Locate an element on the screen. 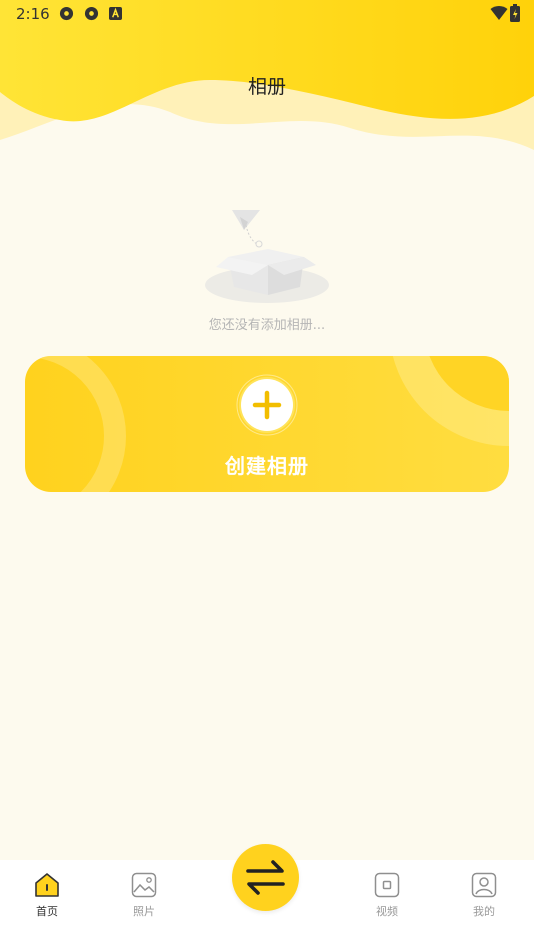 The image size is (534, 950). video-icon is located at coordinates (387, 885).